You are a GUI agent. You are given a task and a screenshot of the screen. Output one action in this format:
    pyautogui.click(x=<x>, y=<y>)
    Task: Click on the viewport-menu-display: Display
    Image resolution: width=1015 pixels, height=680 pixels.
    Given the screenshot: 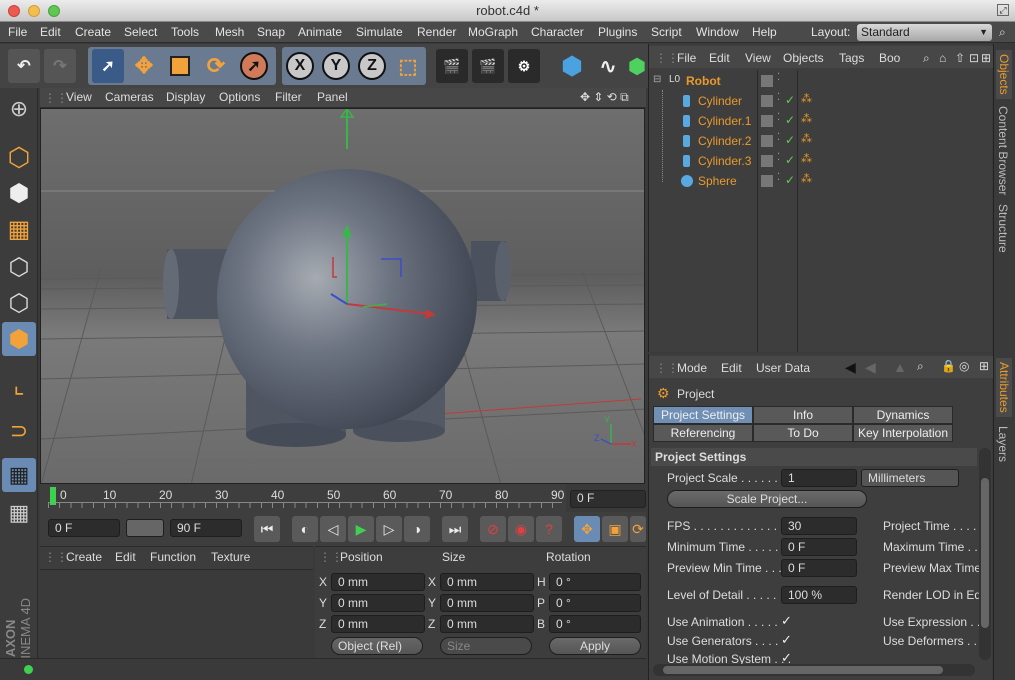 What is the action you would take?
    pyautogui.click(x=185, y=97)
    